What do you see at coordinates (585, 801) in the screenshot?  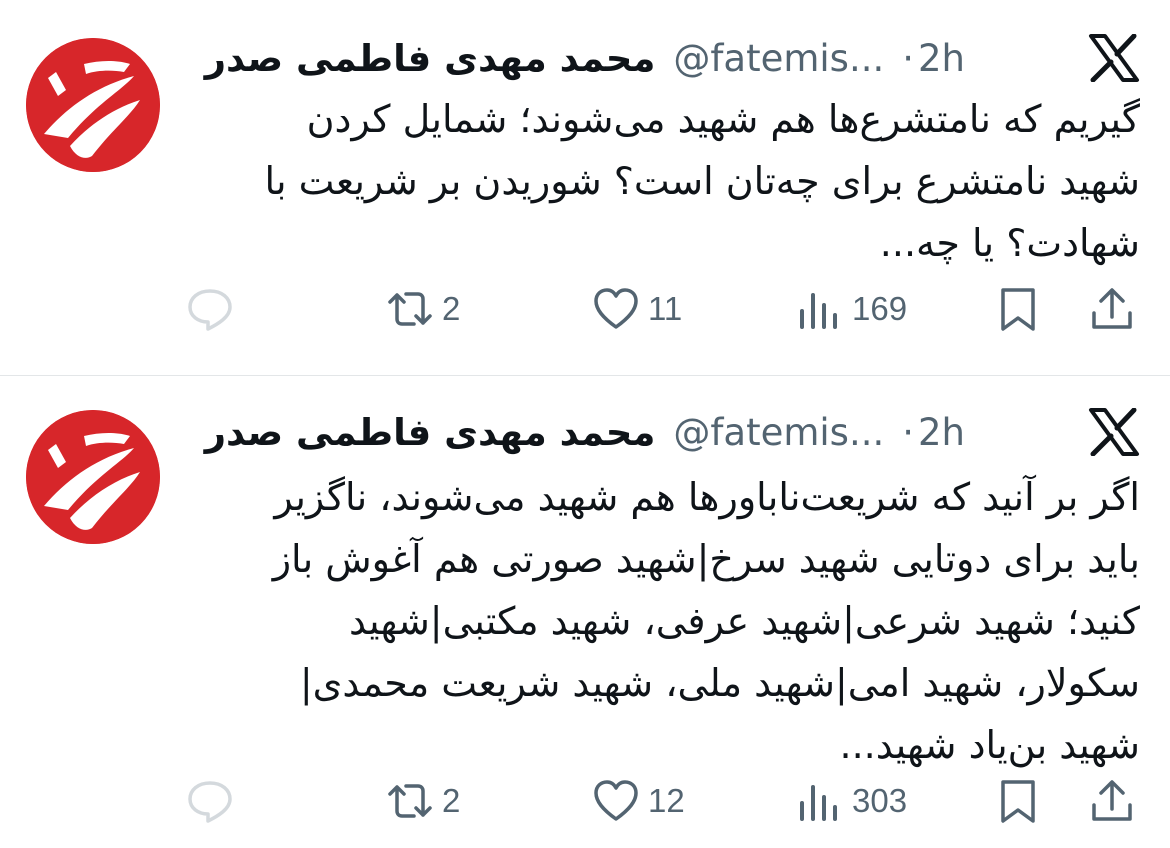 I see `tweet-actions: 2 12 303` at bounding box center [585, 801].